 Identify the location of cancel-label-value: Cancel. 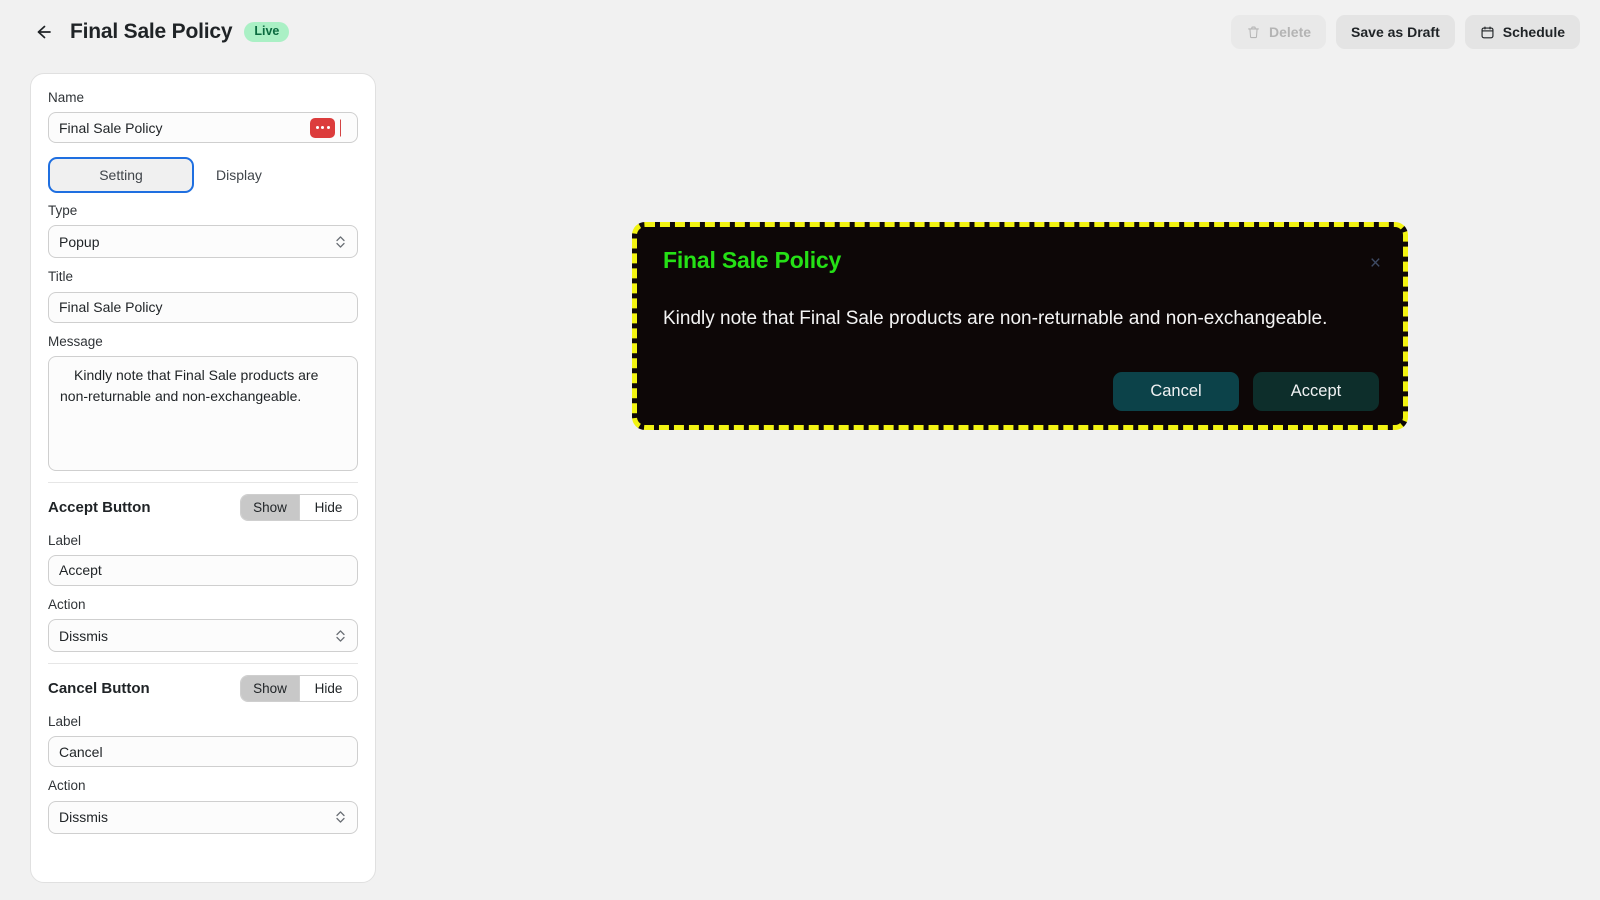
(81, 751).